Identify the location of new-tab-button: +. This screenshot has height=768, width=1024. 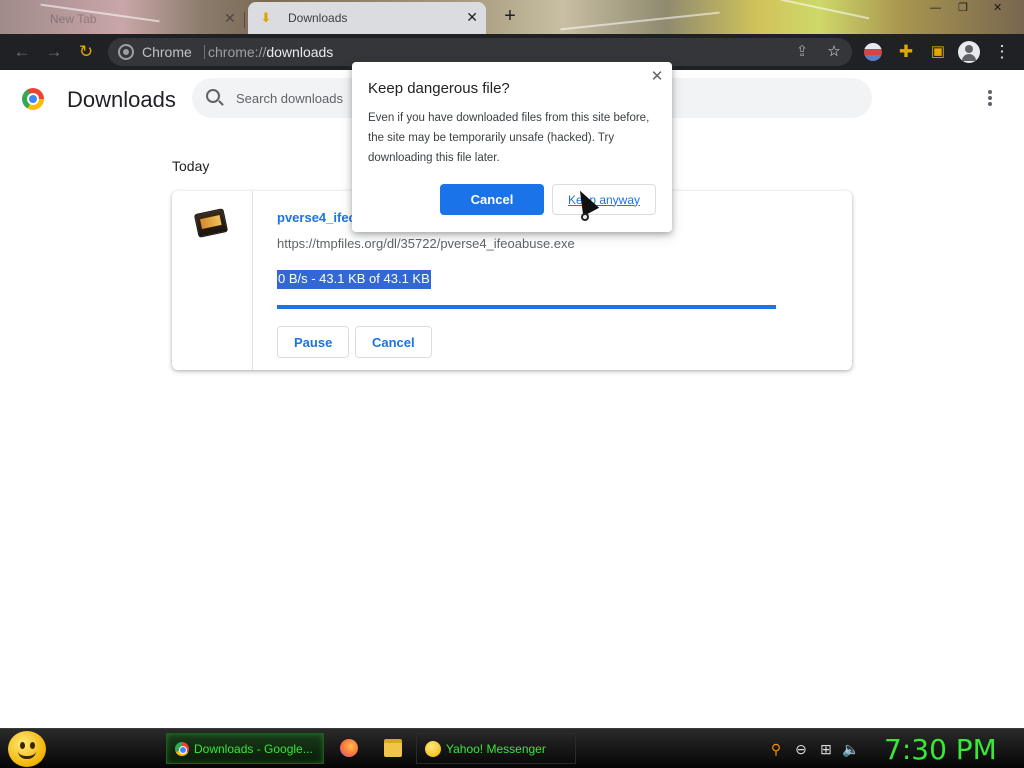
(510, 16).